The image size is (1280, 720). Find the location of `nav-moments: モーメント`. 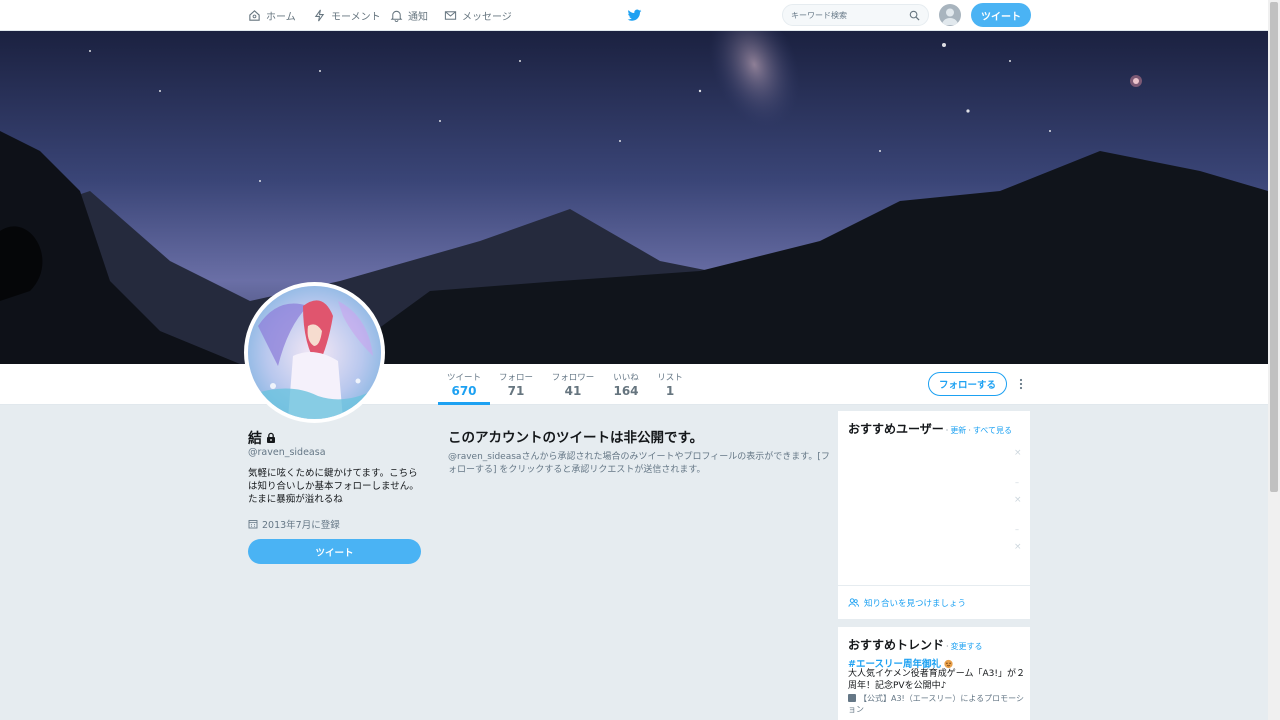

nav-moments: モーメント is located at coordinates (347, 15).